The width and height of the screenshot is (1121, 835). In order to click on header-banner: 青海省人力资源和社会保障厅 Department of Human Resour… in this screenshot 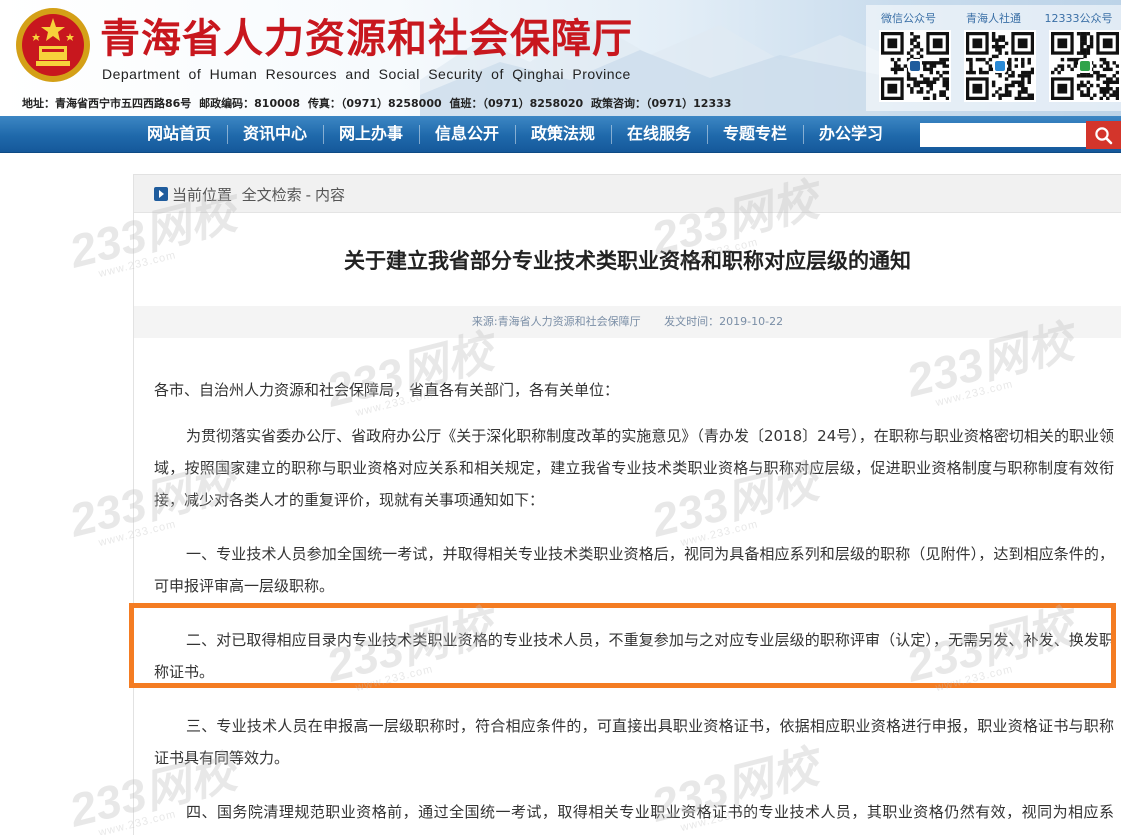, I will do `click(560, 58)`.